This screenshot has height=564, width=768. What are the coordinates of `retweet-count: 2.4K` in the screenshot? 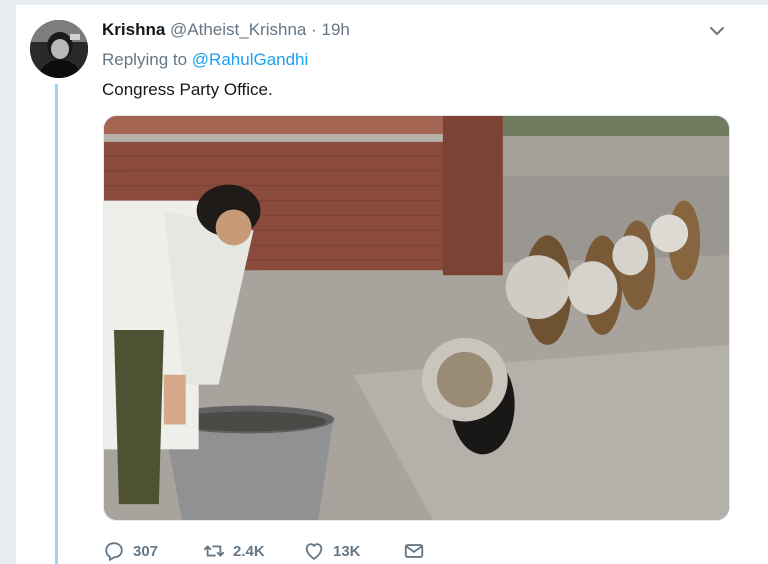 It's located at (249, 551).